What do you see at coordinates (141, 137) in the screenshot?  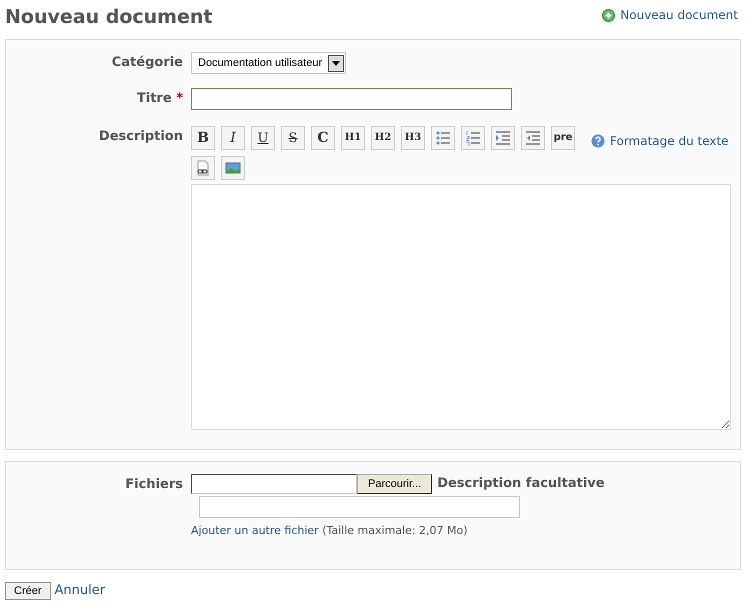 I see `field-label: Description` at bounding box center [141, 137].